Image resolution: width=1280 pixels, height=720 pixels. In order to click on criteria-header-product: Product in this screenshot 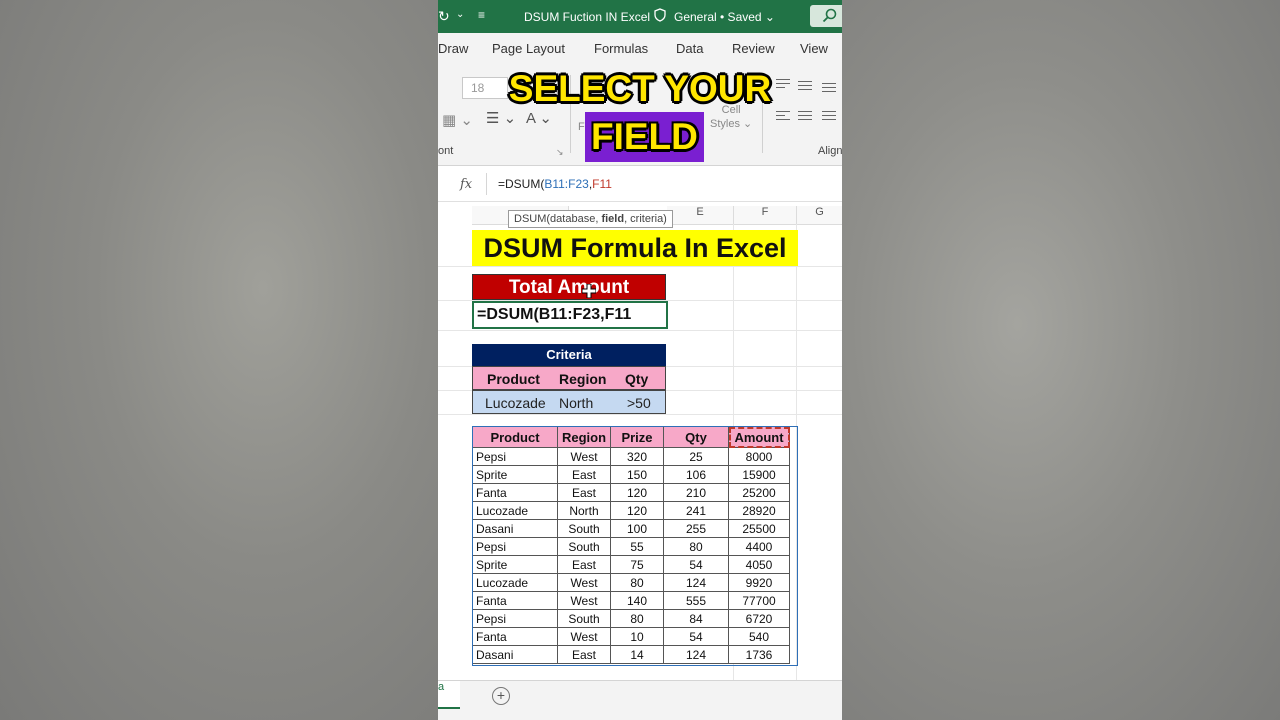, I will do `click(513, 379)`.